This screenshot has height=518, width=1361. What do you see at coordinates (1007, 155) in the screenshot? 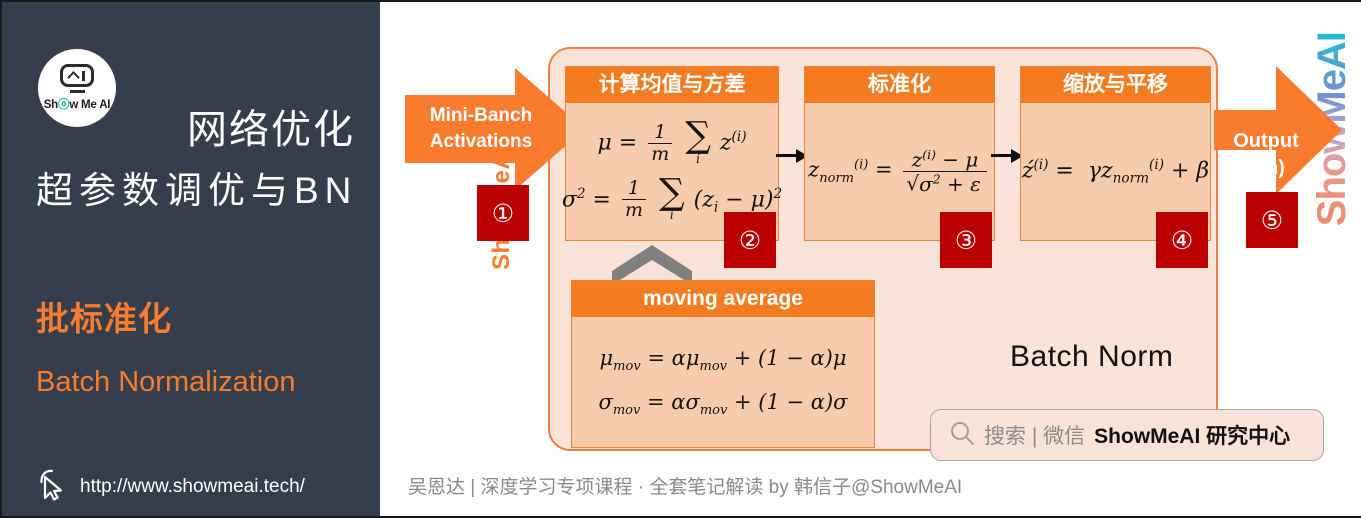
I see `arrow-box2-to-box3-icon` at bounding box center [1007, 155].